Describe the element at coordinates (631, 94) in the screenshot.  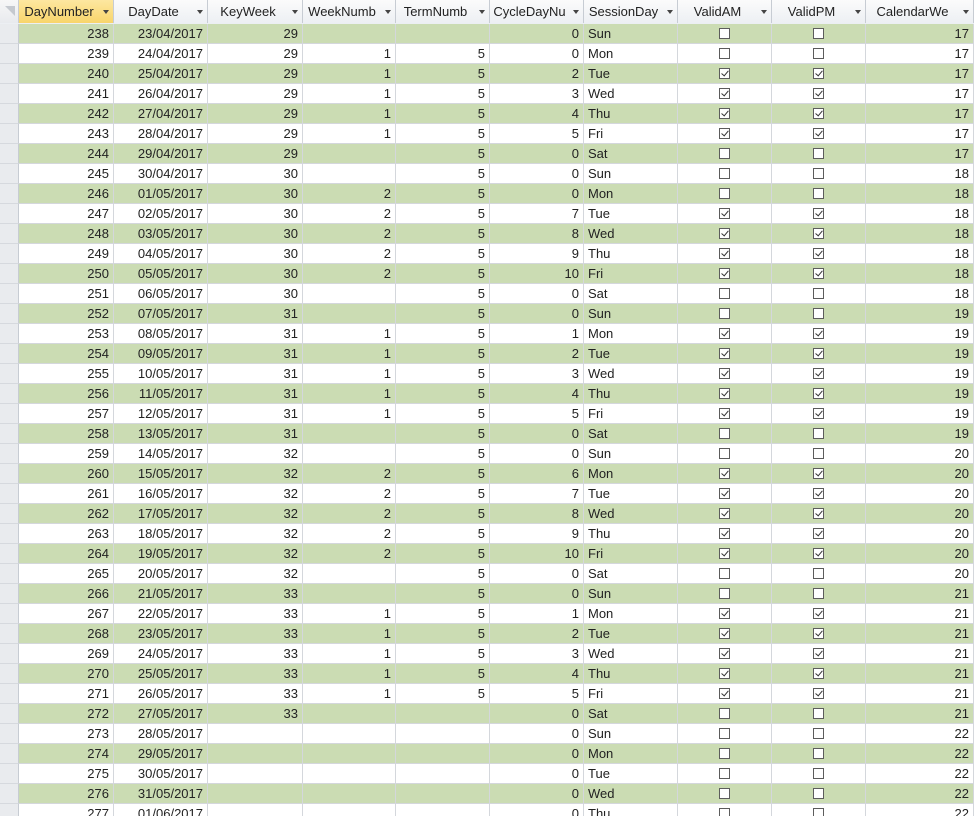
I see `cell-sessionday: Wed` at that location.